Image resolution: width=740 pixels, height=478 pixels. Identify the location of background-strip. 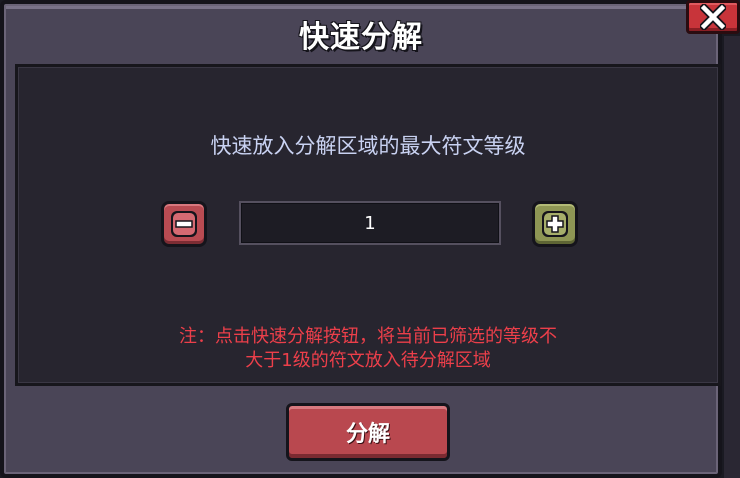
(732, 257).